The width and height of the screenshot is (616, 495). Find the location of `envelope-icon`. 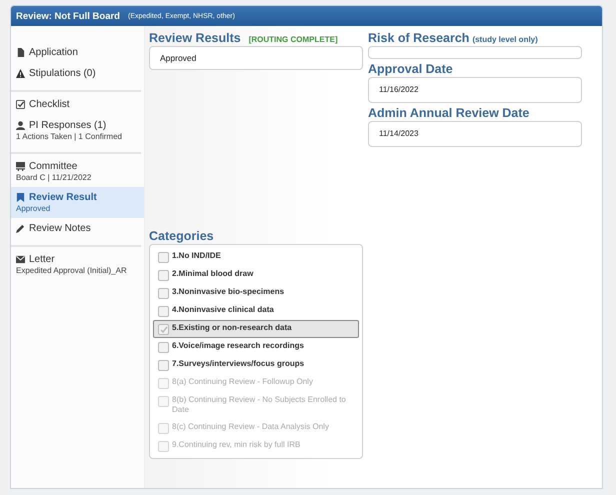

envelope-icon is located at coordinates (20, 259).